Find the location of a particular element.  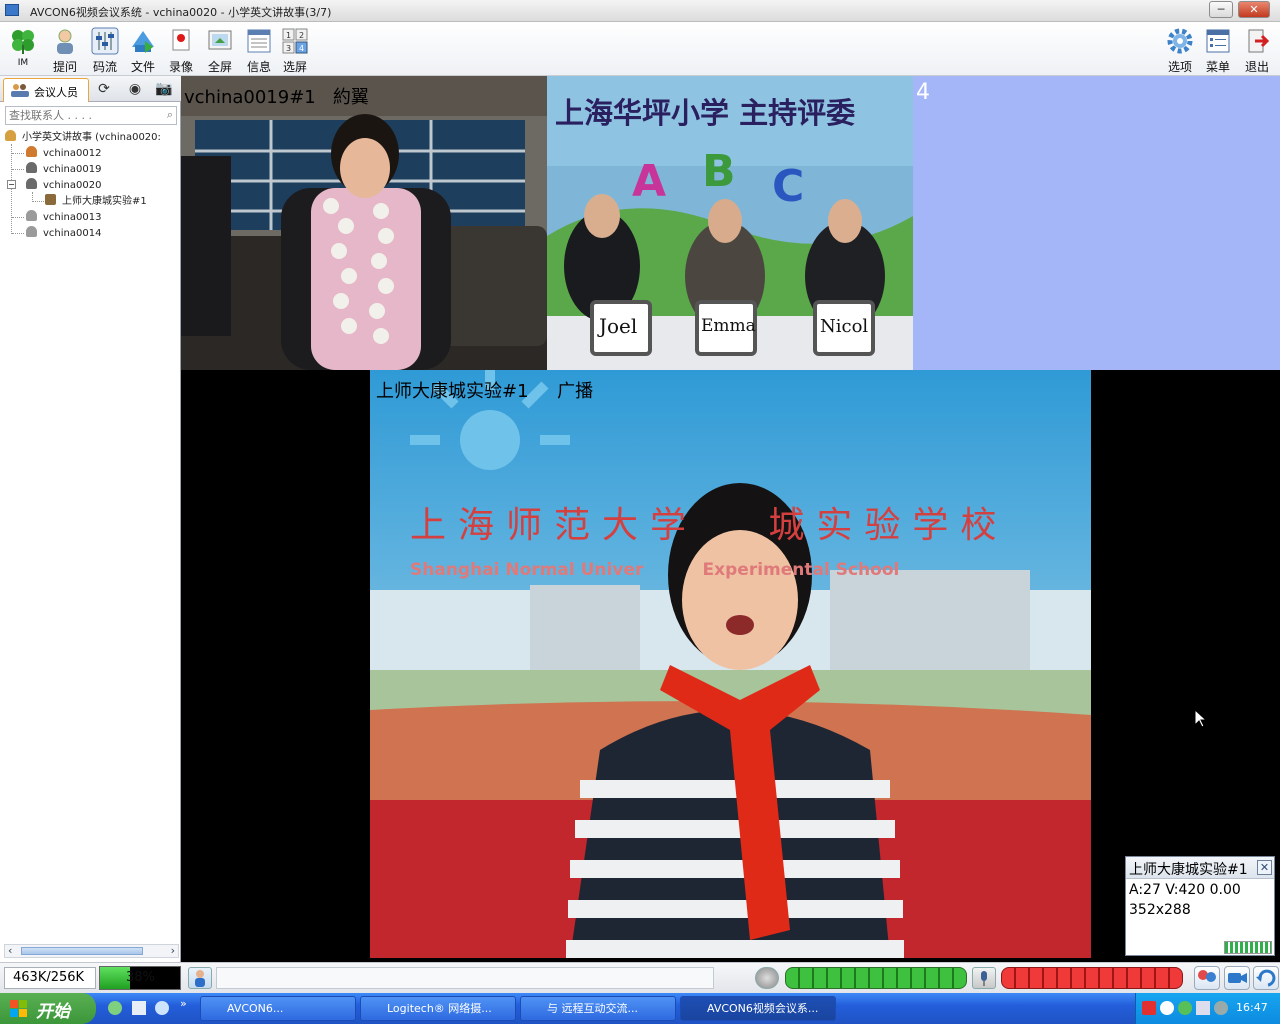

options-button: 选项 is located at coordinates (1180, 49).